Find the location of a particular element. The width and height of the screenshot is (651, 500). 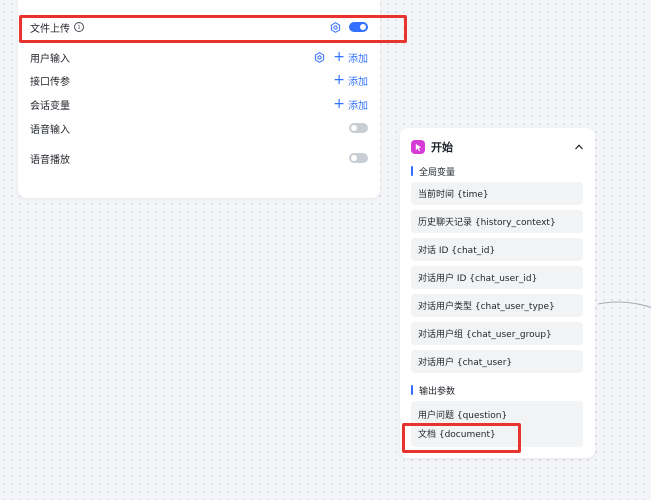

node-header: 开始 is located at coordinates (497, 147).